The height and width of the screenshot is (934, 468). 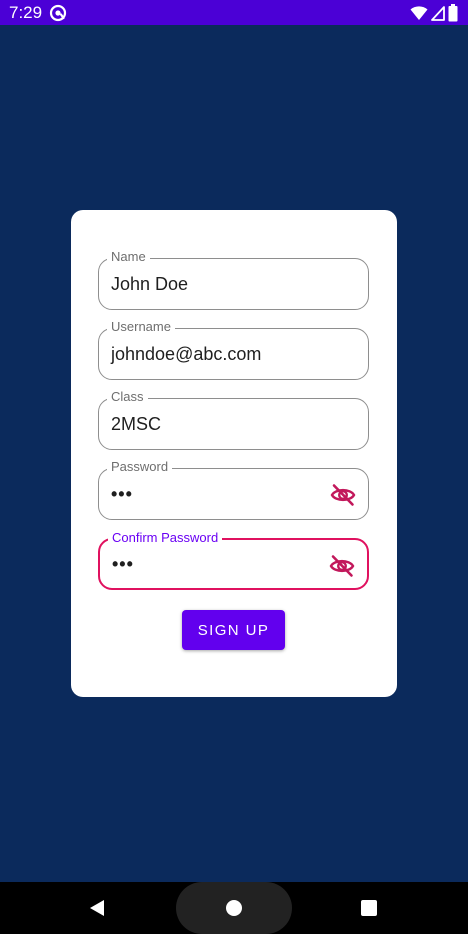 What do you see at coordinates (233, 419) in the screenshot?
I see `class-field: Class 2MSC` at bounding box center [233, 419].